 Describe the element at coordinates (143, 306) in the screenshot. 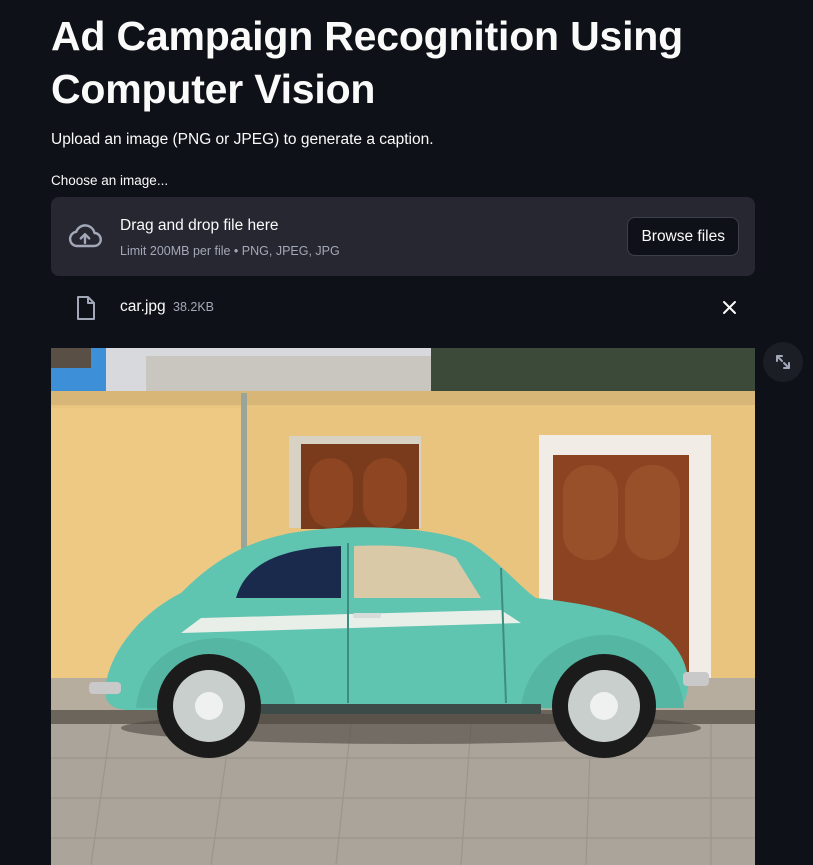

I see `uploaded-file-name: car.jpg` at that location.